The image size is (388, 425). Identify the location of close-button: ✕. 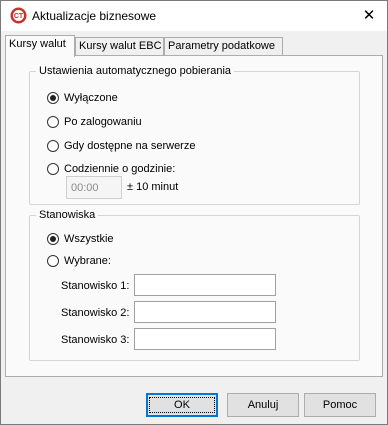
(369, 16).